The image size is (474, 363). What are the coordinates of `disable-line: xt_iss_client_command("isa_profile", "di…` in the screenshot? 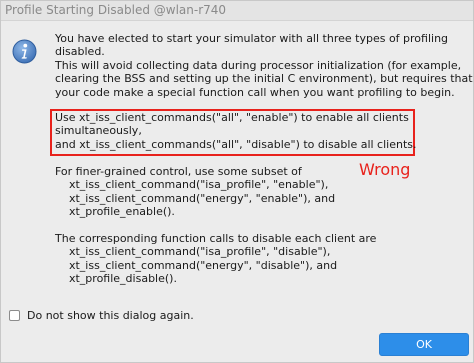 It's located at (193, 252).